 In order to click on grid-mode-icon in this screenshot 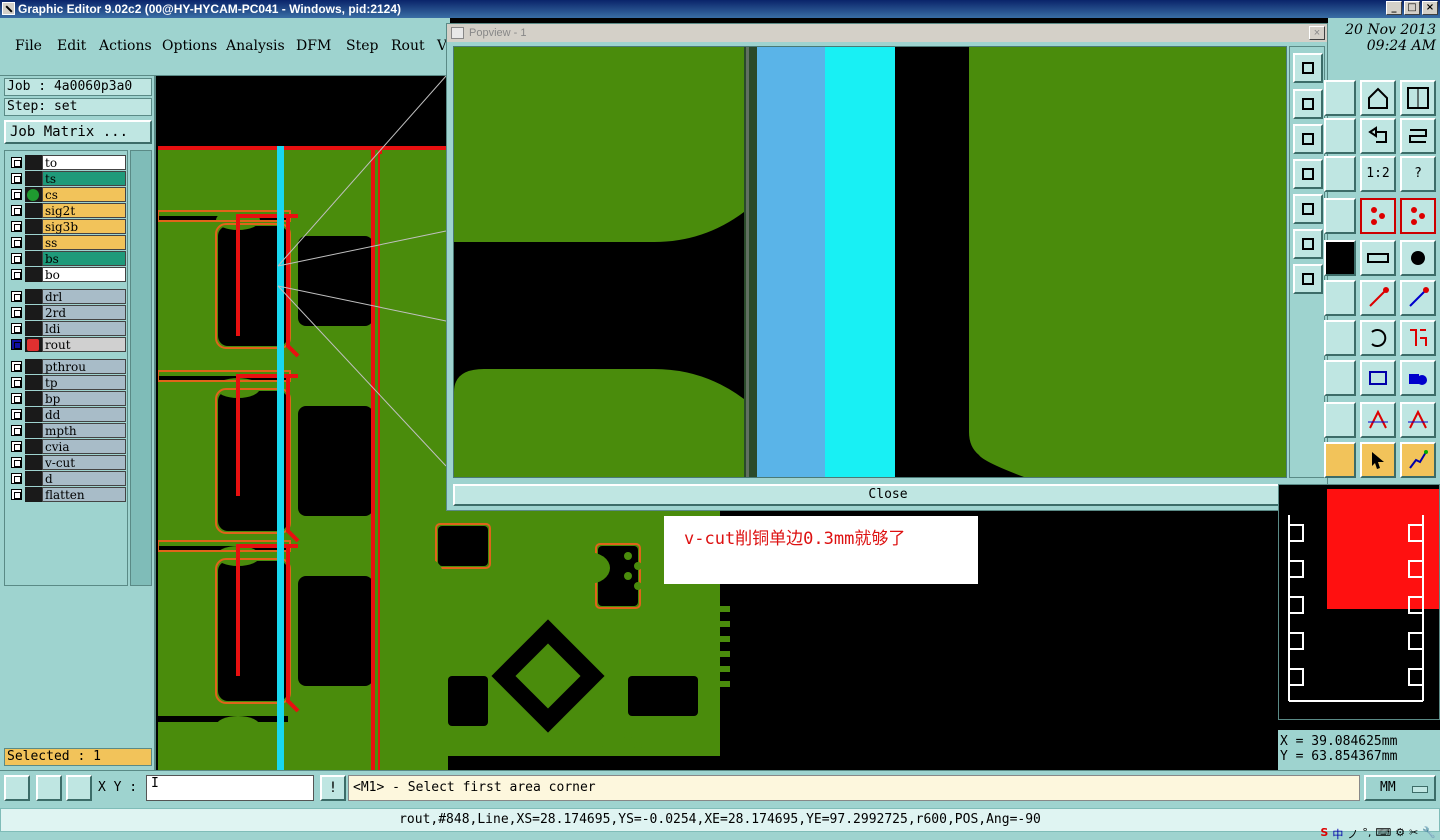, I will do `click(79, 788)`.